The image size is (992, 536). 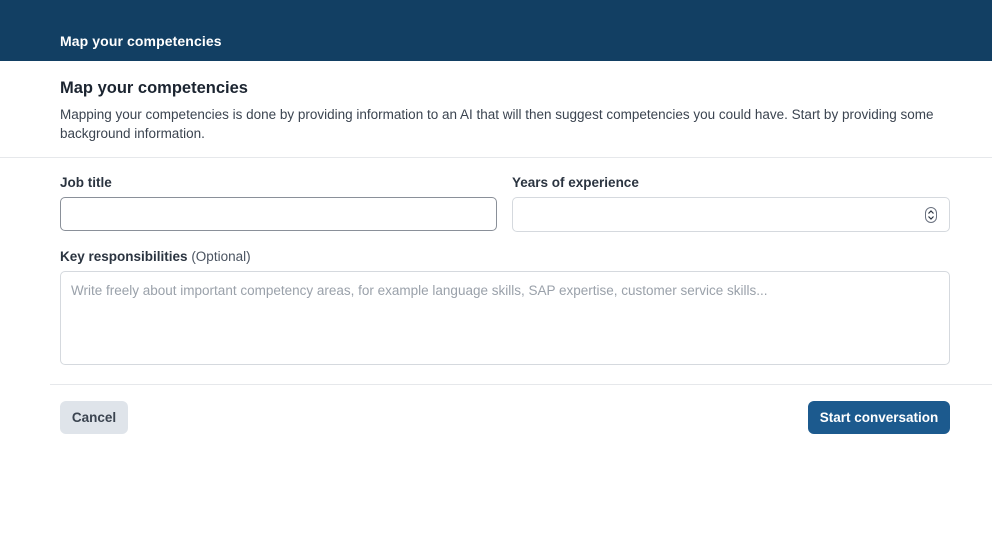 What do you see at coordinates (141, 41) in the screenshot?
I see `topbar-title: Map your competencies` at bounding box center [141, 41].